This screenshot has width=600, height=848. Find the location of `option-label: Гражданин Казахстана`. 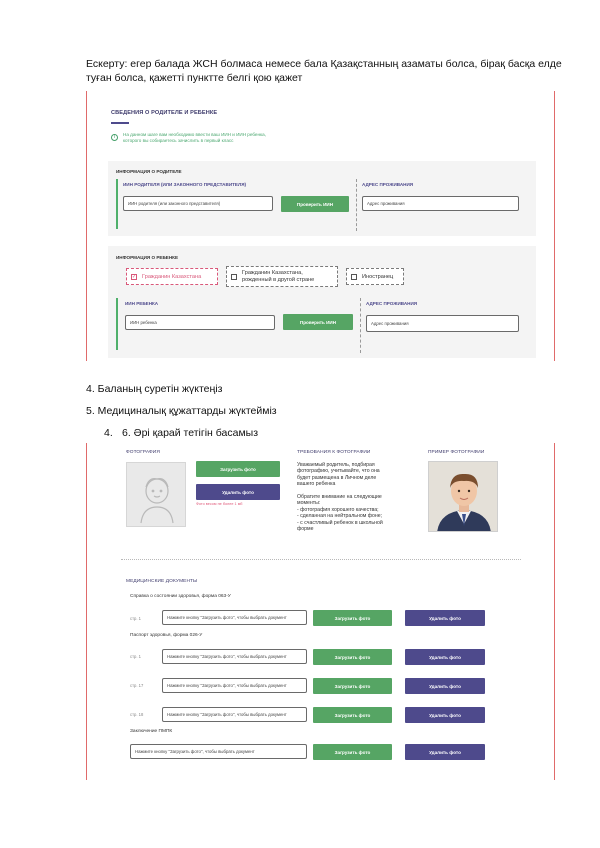

option-label: Гражданин Казахстана is located at coordinates (172, 276).